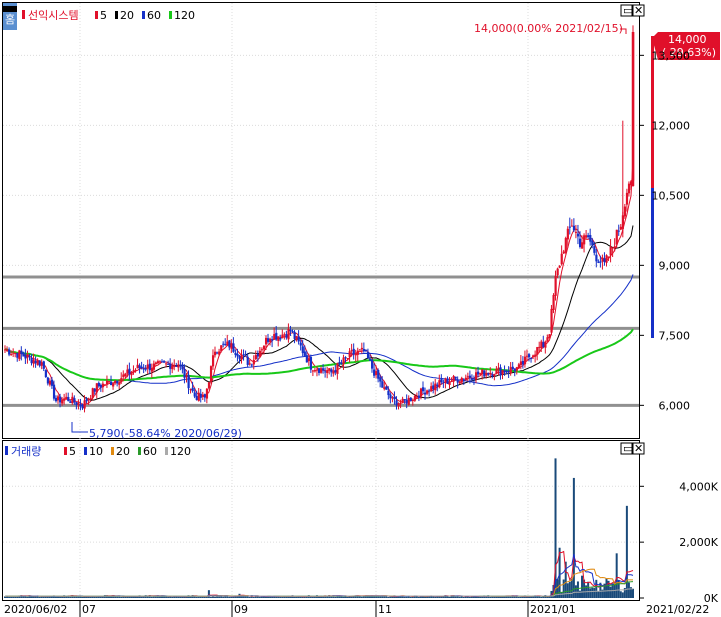  I want to click on legend-label: 10, so click(96, 451).